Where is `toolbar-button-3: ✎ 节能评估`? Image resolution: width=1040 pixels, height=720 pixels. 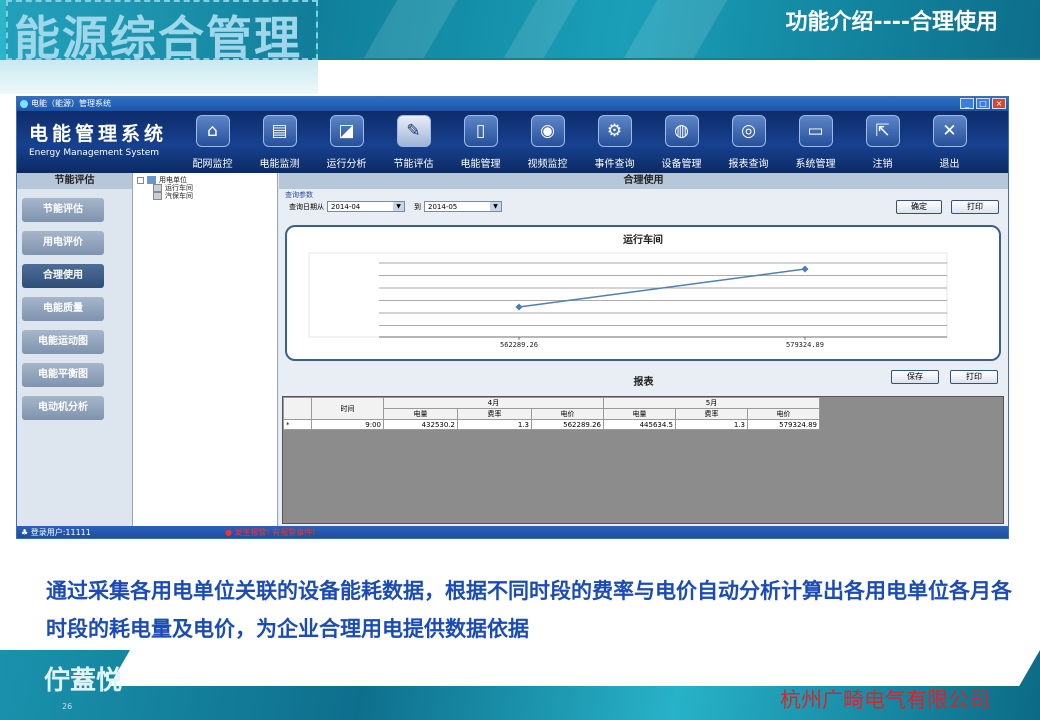 toolbar-button-3: ✎ 节能评估 is located at coordinates (413, 142).